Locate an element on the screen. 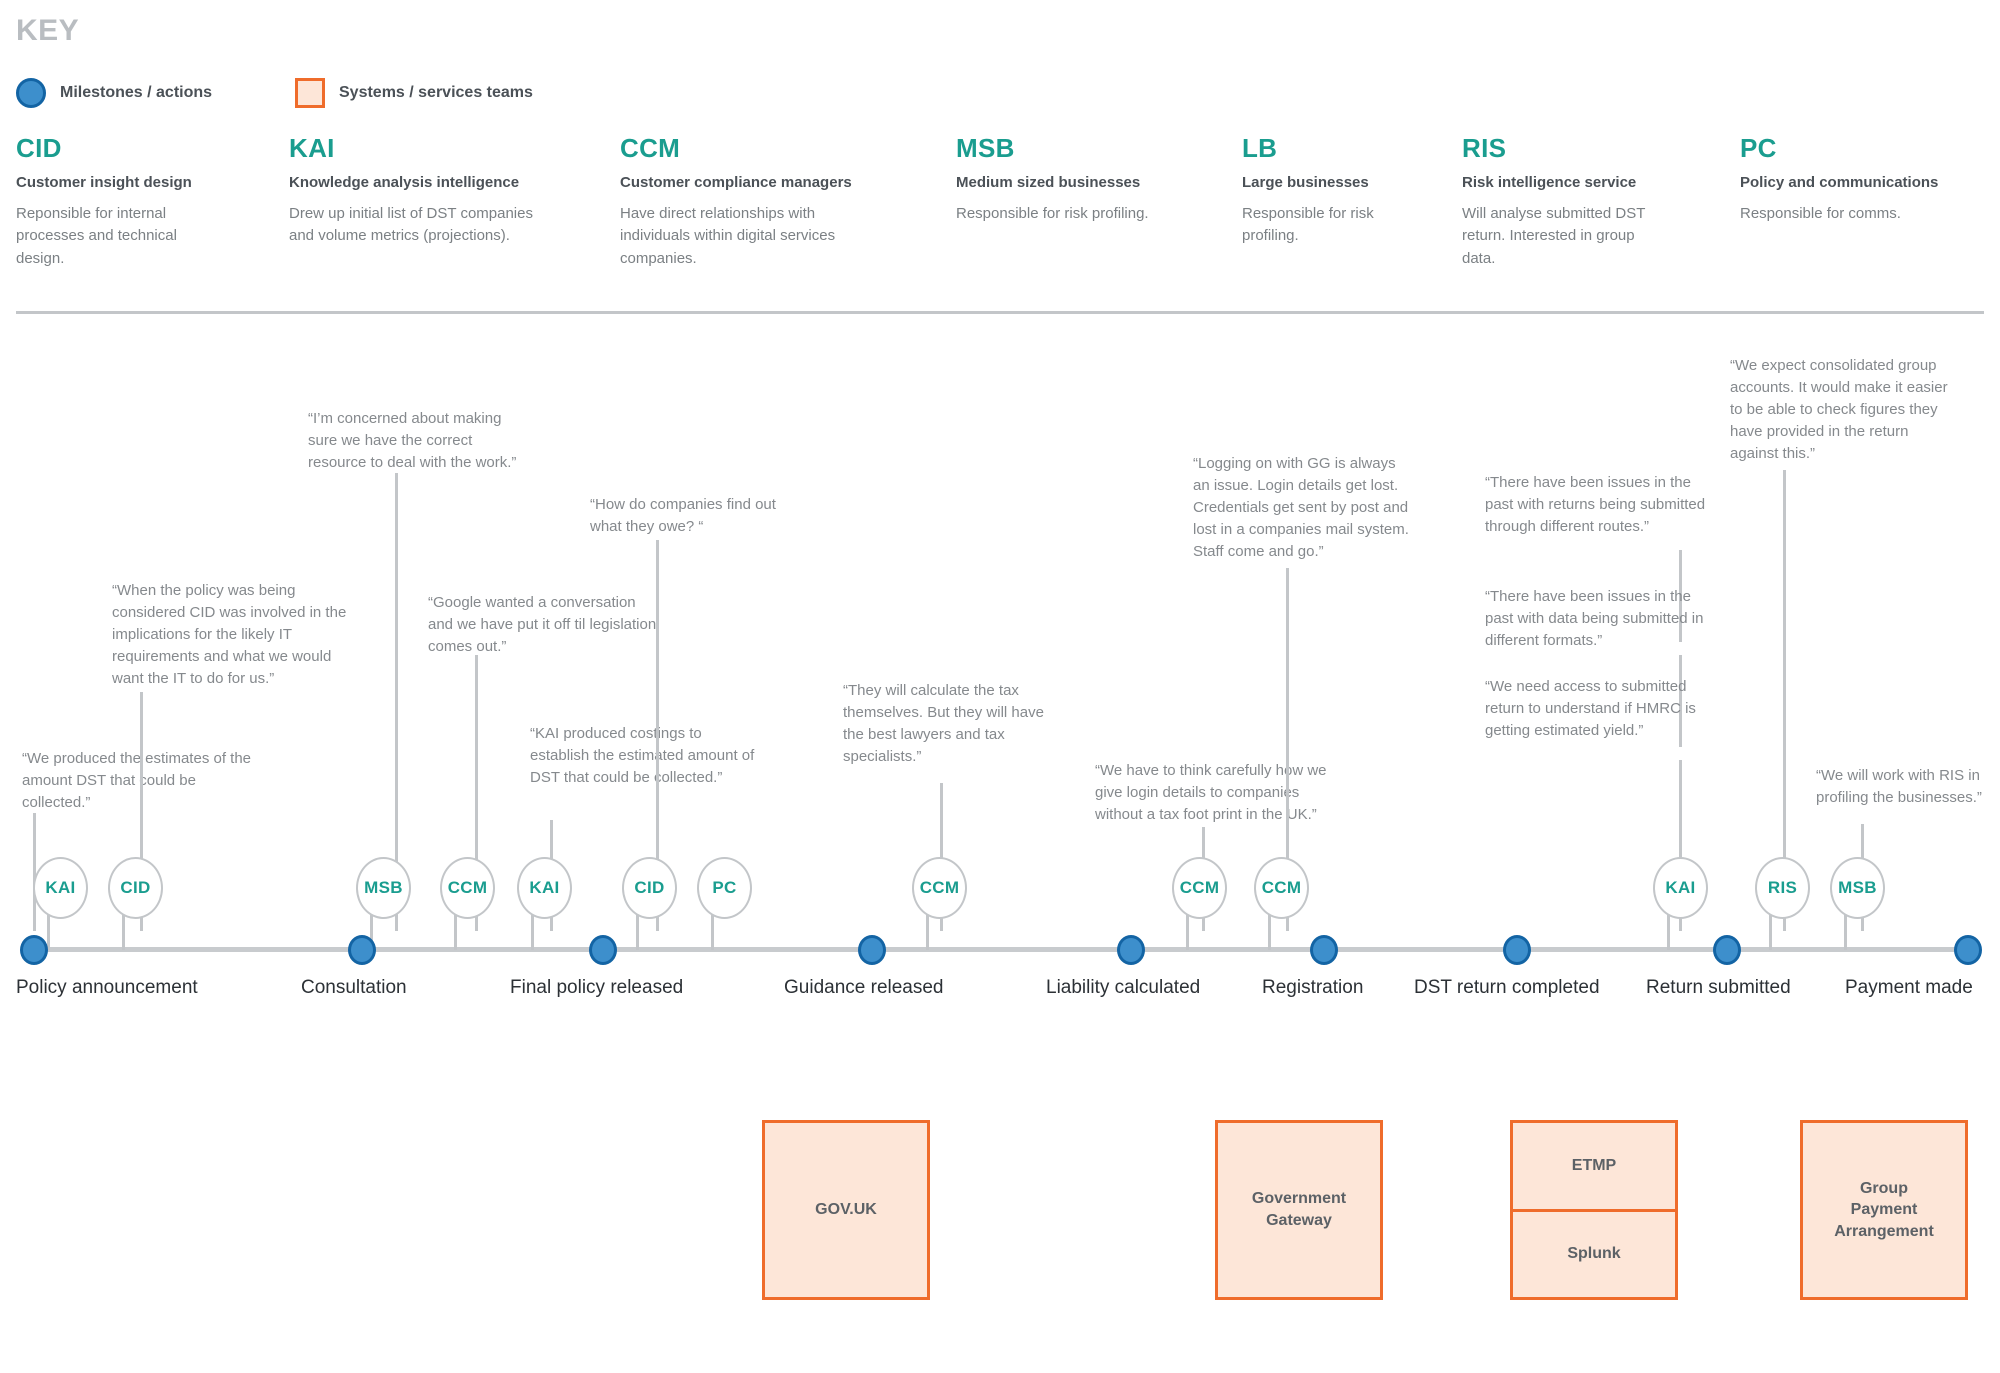  system-box: GOV.UK is located at coordinates (846, 1210).